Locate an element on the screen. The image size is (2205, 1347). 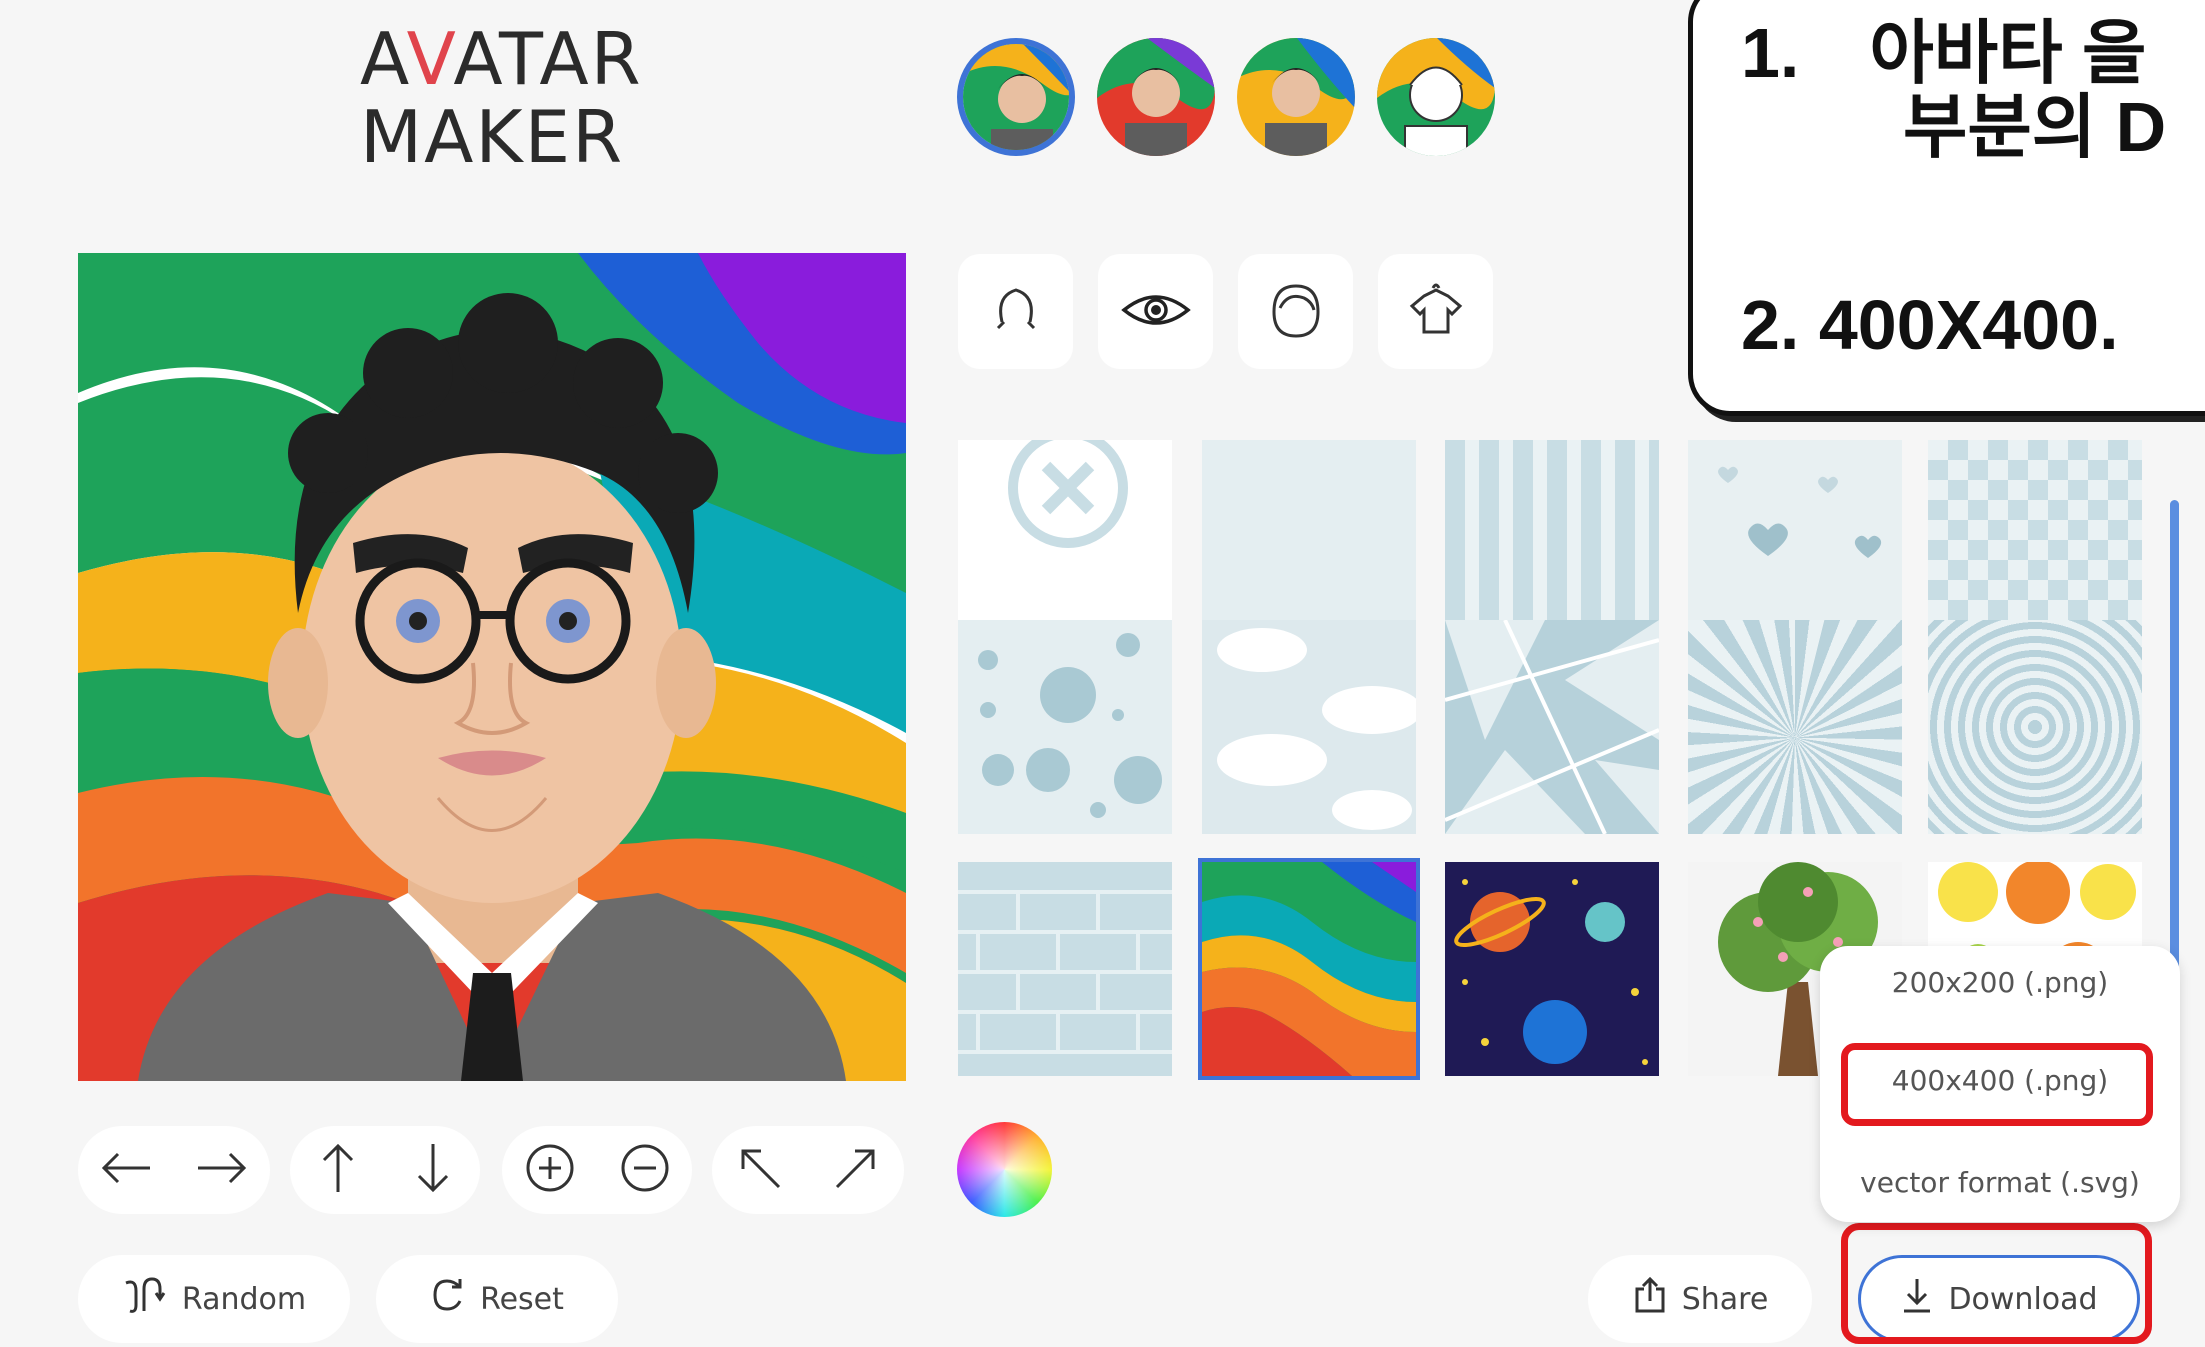
arrow-down-icon is located at coordinates (433, 1170).